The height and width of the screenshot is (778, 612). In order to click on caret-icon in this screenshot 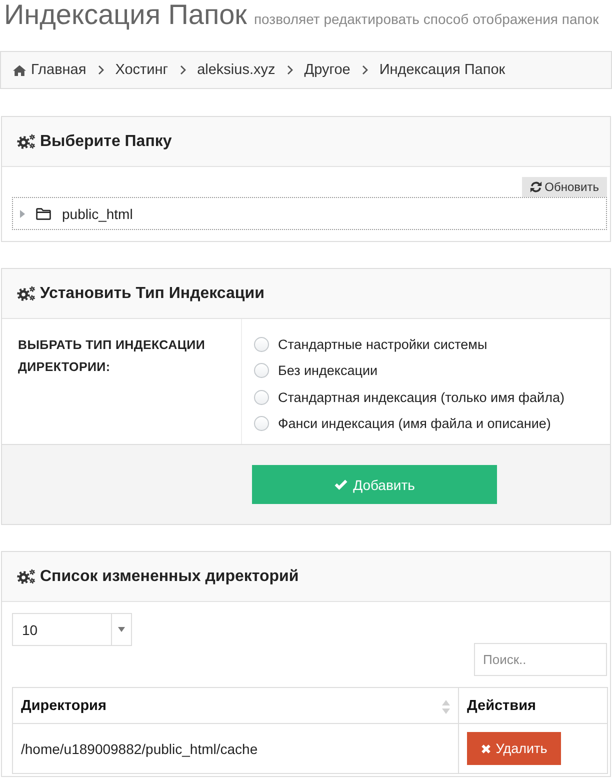, I will do `click(22, 214)`.